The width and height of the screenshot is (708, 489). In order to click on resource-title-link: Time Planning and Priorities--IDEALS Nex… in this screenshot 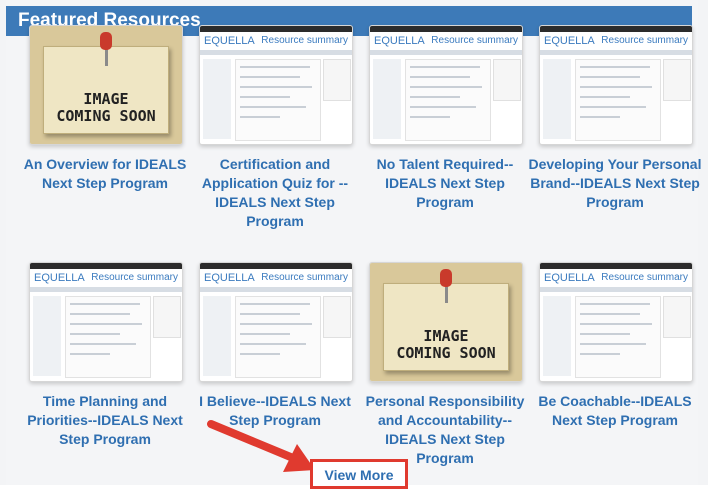, I will do `click(105, 420)`.